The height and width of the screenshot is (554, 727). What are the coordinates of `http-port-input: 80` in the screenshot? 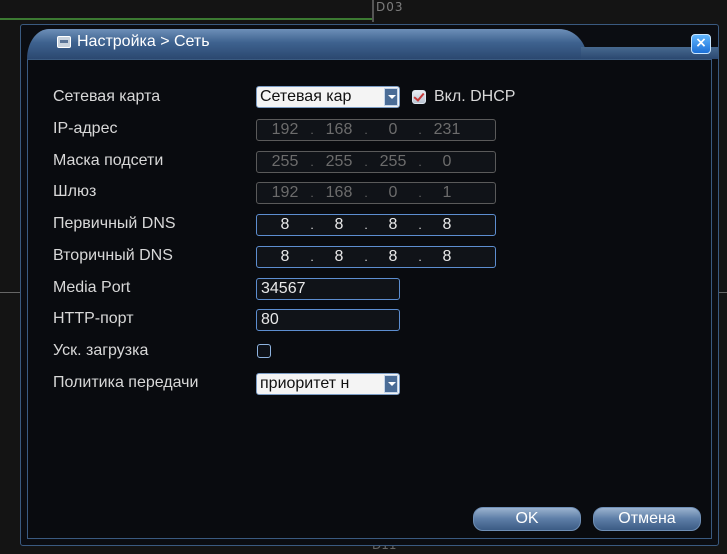 It's located at (328, 320).